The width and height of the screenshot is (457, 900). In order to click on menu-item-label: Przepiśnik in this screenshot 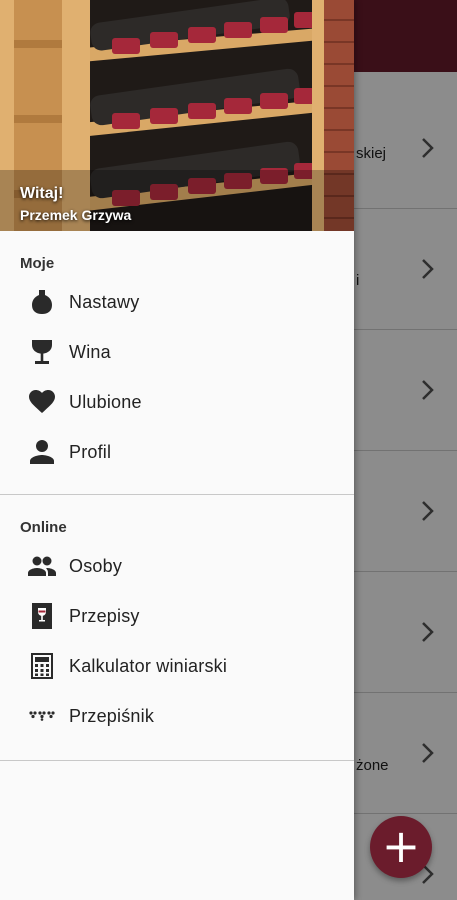, I will do `click(112, 715)`.